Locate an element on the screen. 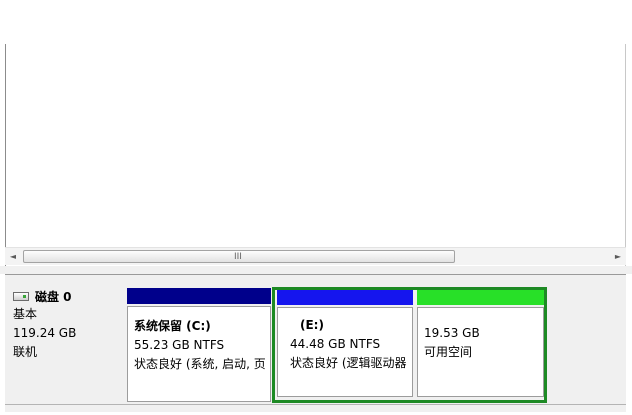 Image resolution: width=632 pixels, height=415 pixels. pane-splitter is located at coordinates (316, 270).